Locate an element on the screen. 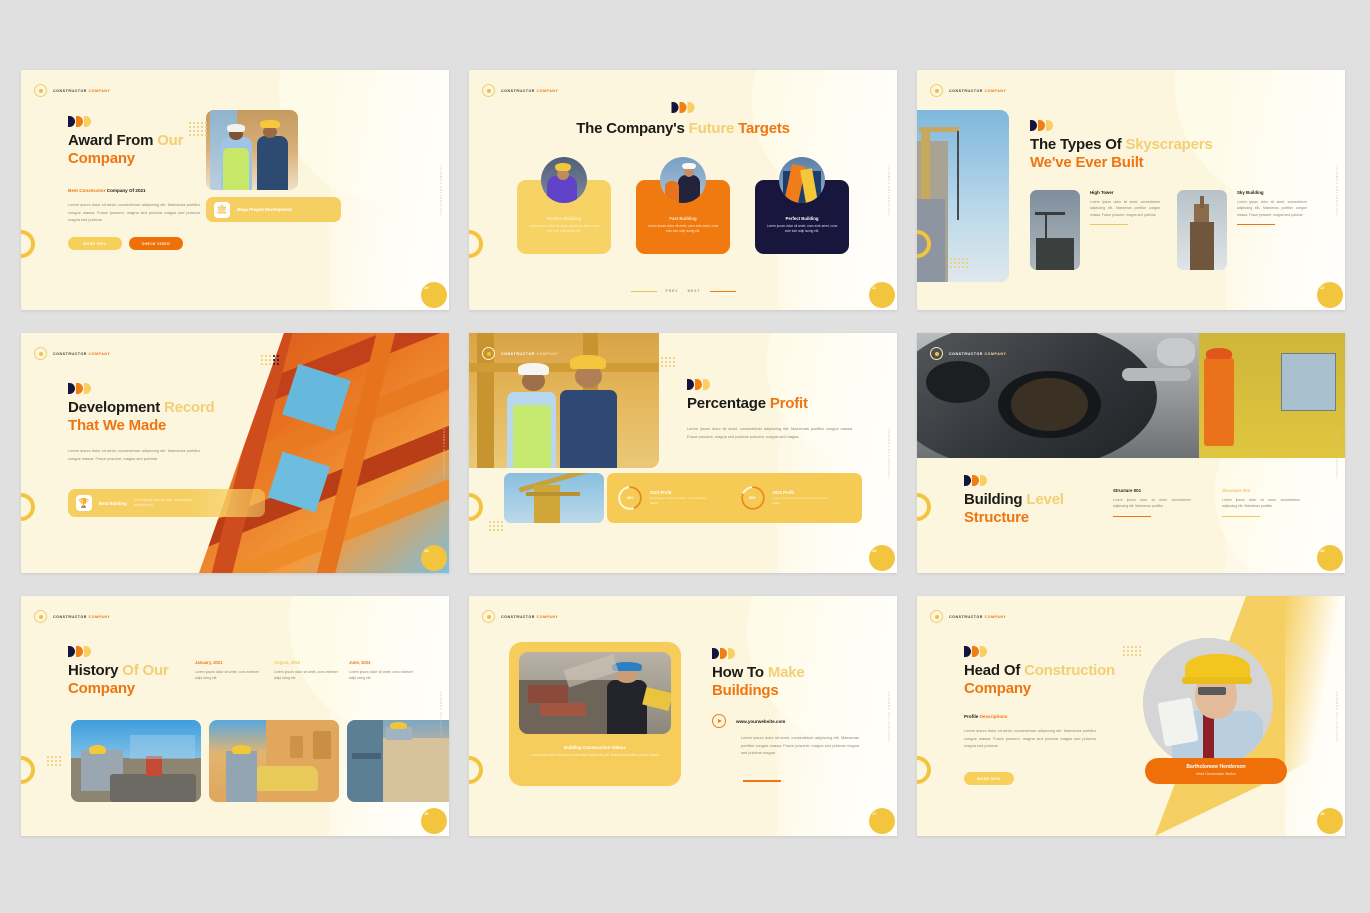 The width and height of the screenshot is (1370, 913). donut-value-2021: 43% is located at coordinates (630, 498).